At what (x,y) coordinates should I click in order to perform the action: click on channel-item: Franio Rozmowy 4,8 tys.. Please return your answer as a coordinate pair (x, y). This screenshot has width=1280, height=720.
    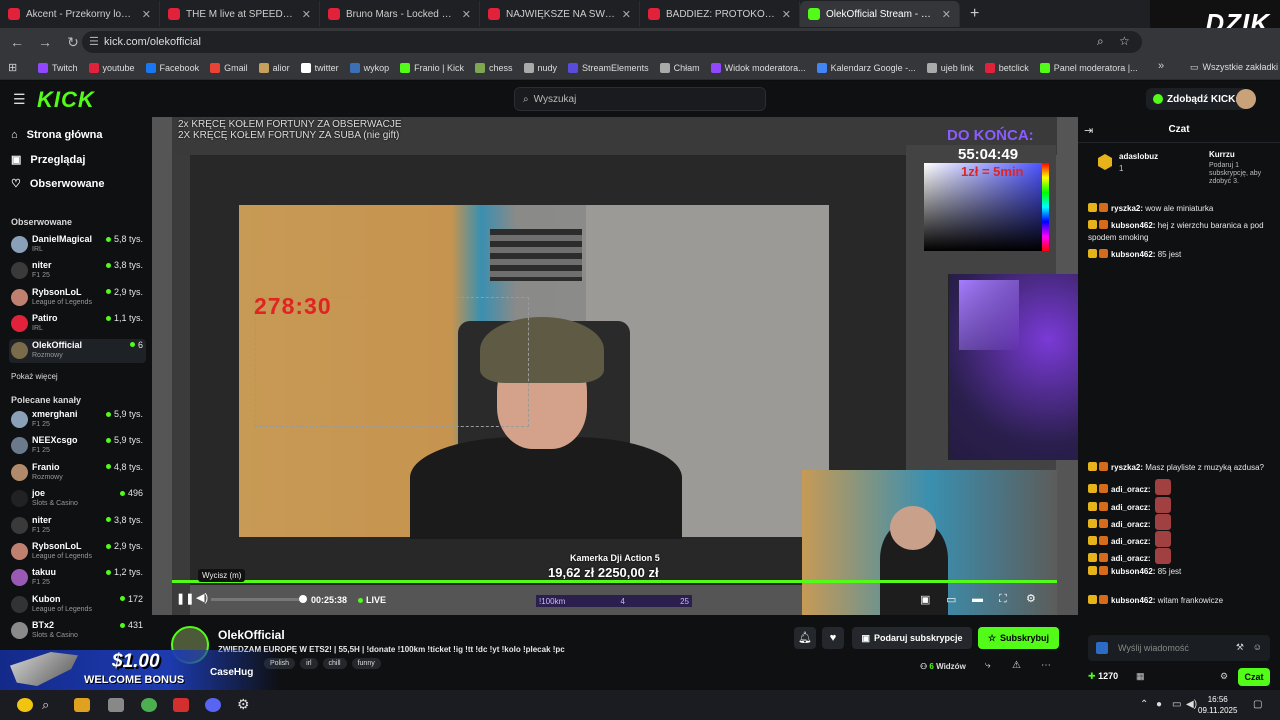
    Looking at the image, I should click on (77, 473).